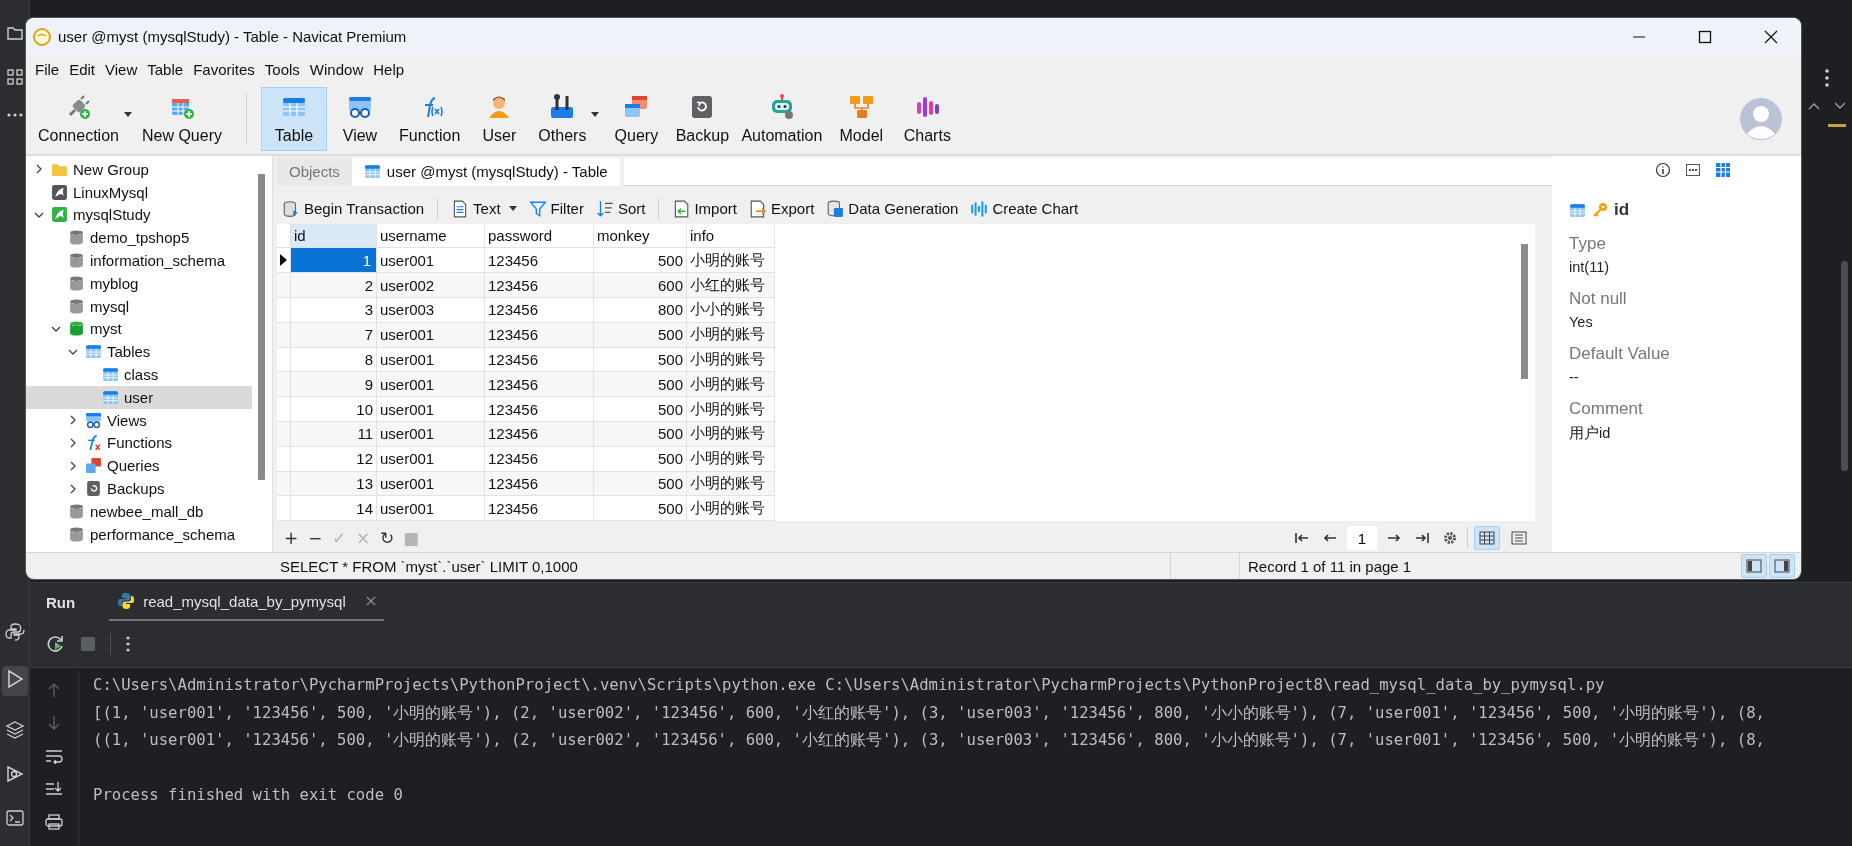 This screenshot has width=1852, height=846. What do you see at coordinates (139, 488) in the screenshot?
I see `tree-item: Backups` at bounding box center [139, 488].